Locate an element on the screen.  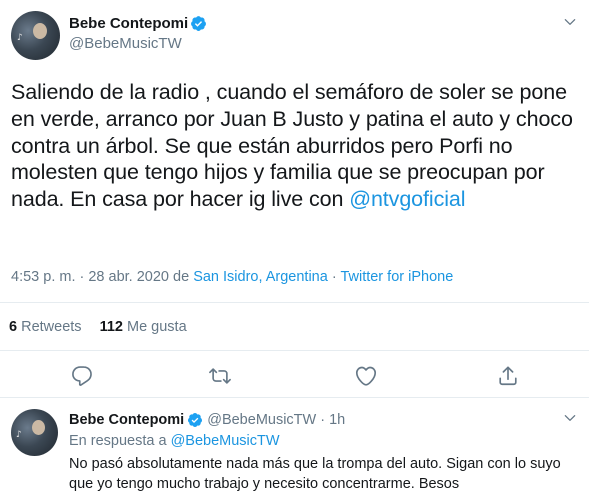
share-icon is located at coordinates (508, 376).